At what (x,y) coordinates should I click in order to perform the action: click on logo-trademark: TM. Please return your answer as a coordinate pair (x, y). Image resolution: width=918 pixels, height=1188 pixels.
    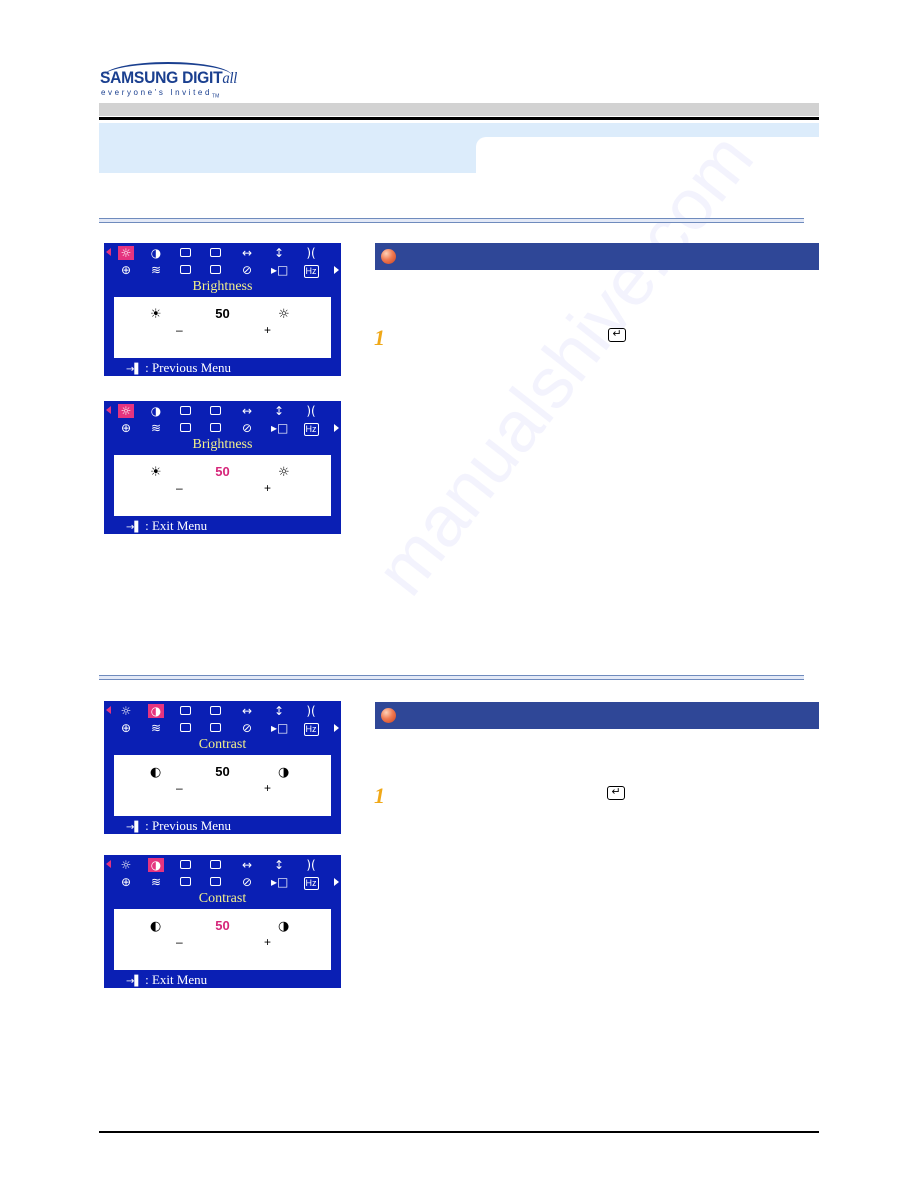
    Looking at the image, I should click on (216, 96).